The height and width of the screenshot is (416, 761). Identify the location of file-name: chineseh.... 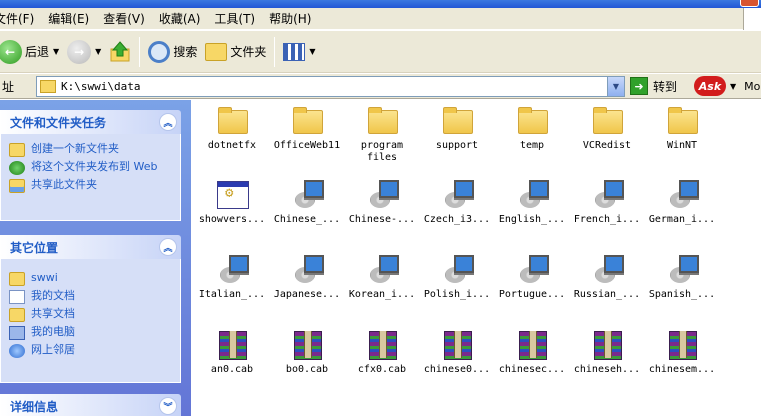
(607, 369).